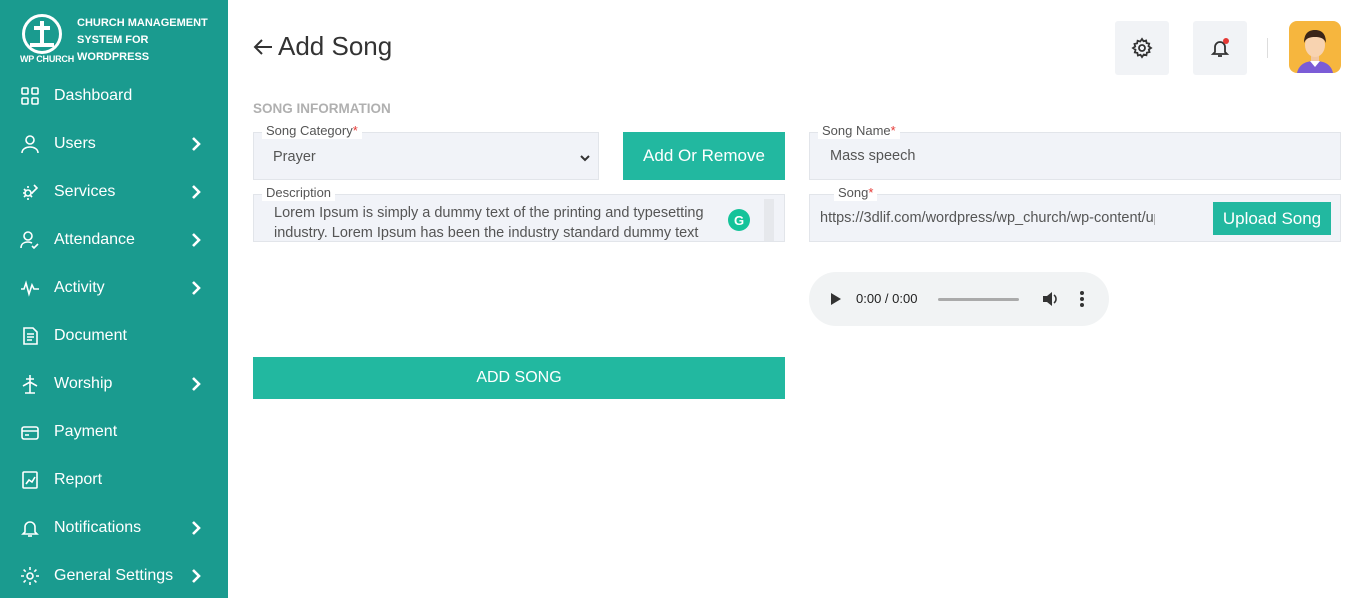 This screenshot has width=1365, height=600. What do you see at coordinates (299, 193) in the screenshot?
I see `description-label: Description` at bounding box center [299, 193].